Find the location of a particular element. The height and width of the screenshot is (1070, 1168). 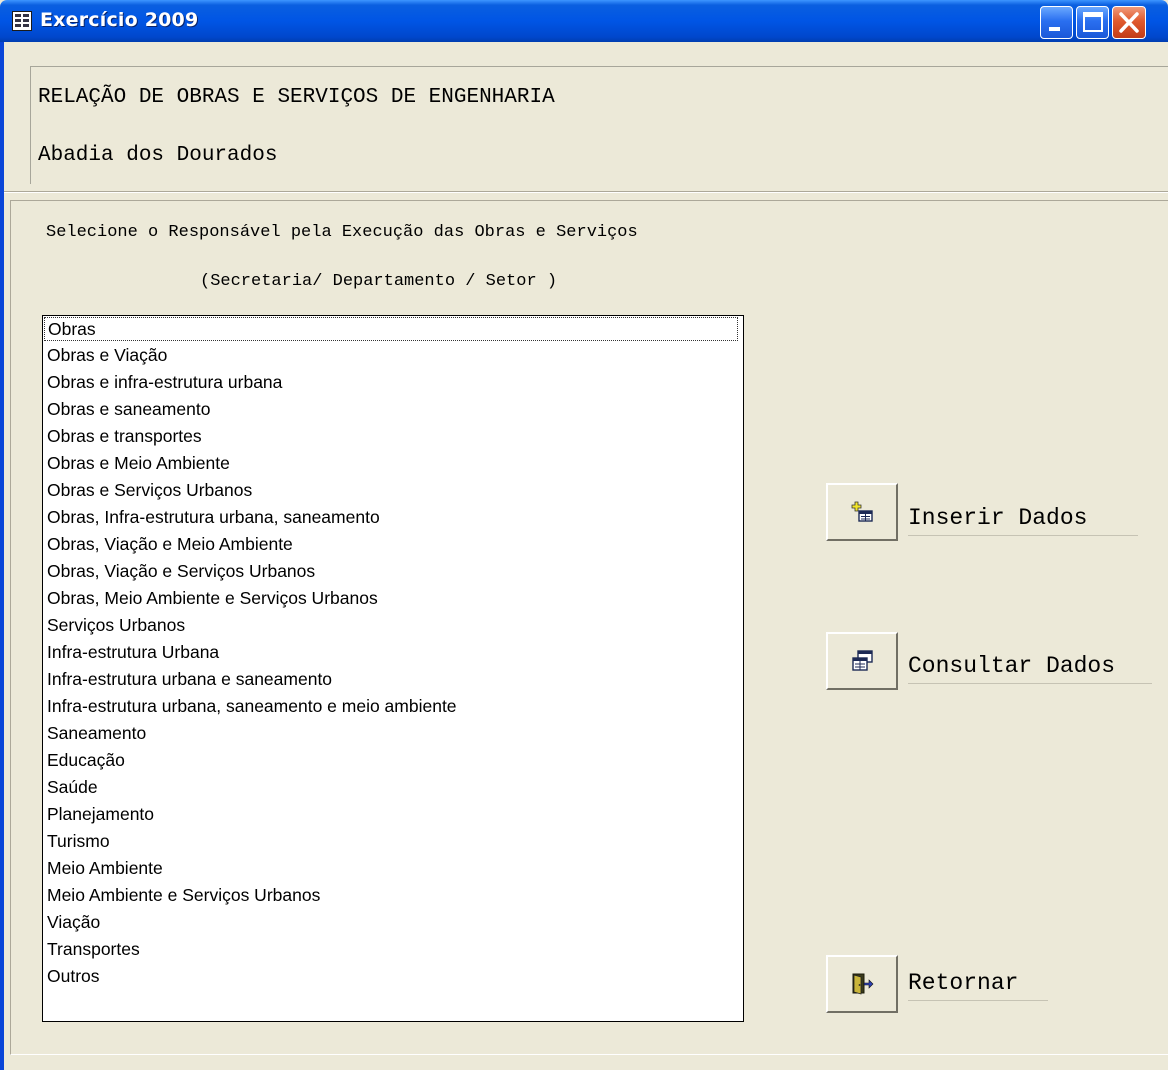

list-item: Obras, Viação e Serviços Urbanos is located at coordinates (181, 571).